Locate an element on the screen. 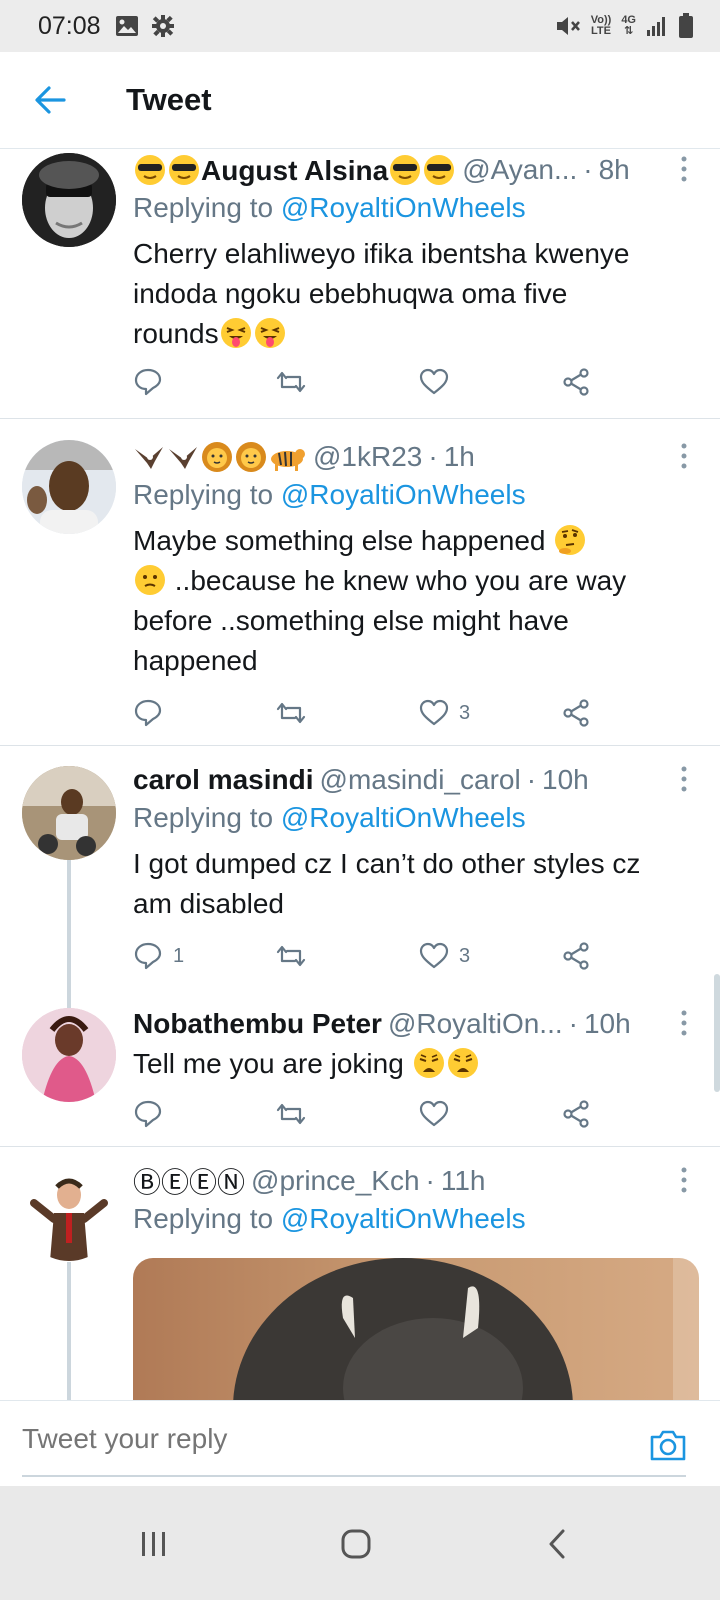  author-name: ⒷⒺⒺⓃ is located at coordinates (189, 1181).